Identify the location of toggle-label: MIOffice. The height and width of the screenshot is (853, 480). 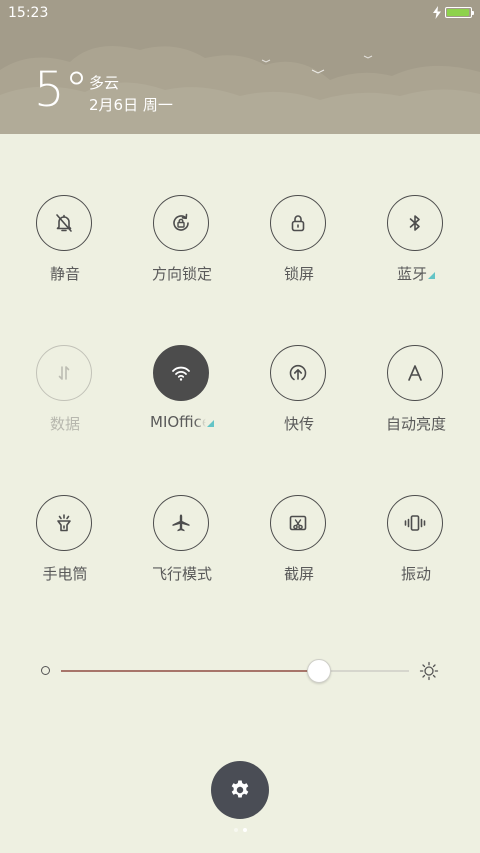
(182, 422).